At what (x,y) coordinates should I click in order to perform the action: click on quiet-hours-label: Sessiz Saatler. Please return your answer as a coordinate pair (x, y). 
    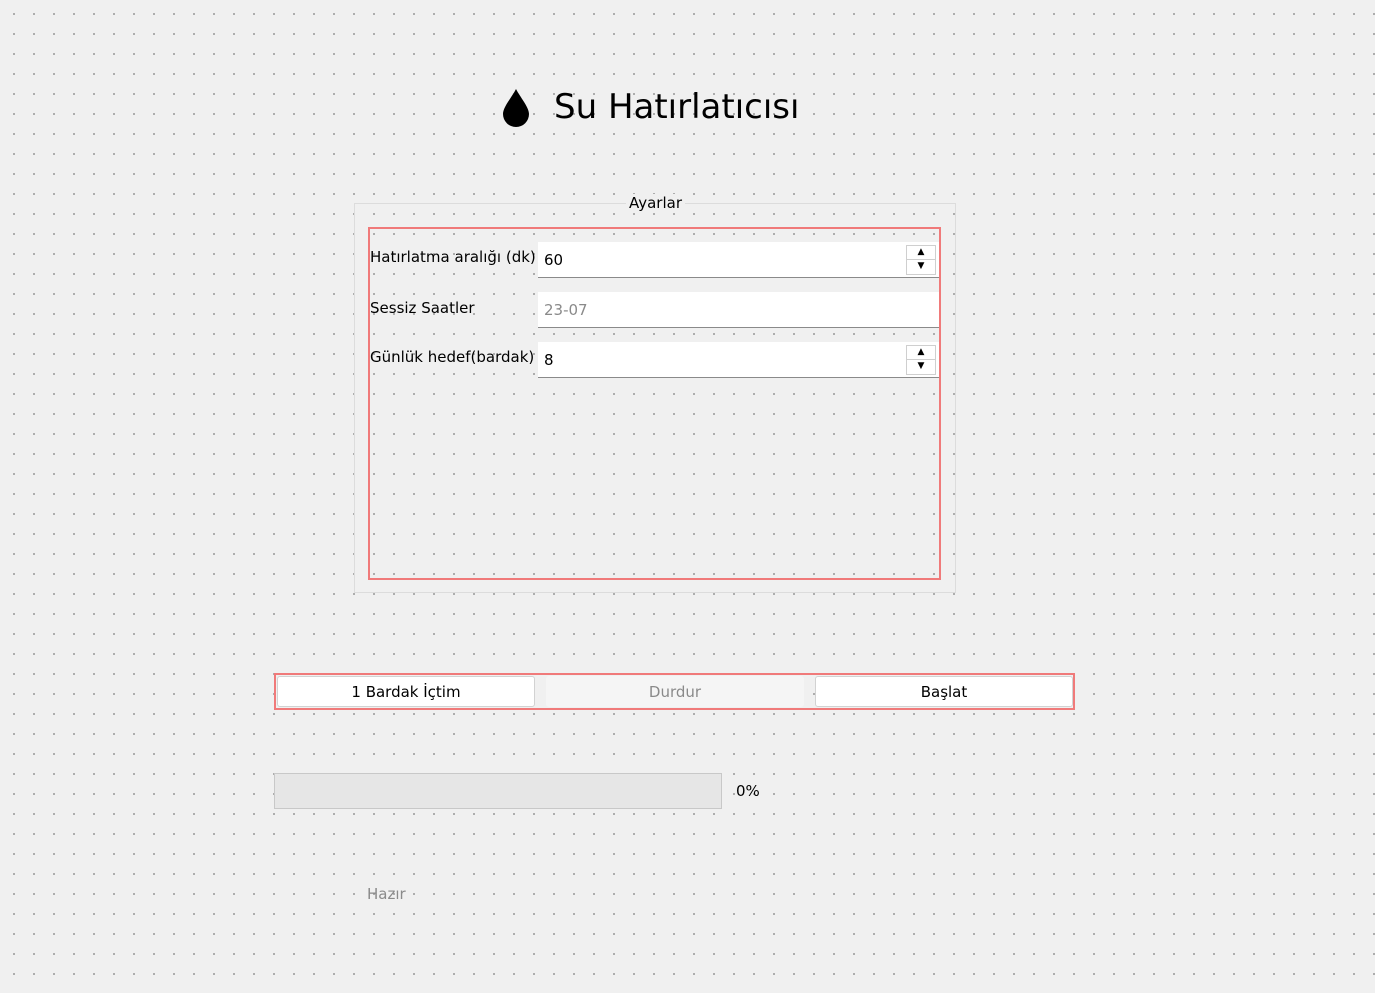
    Looking at the image, I should click on (422, 308).